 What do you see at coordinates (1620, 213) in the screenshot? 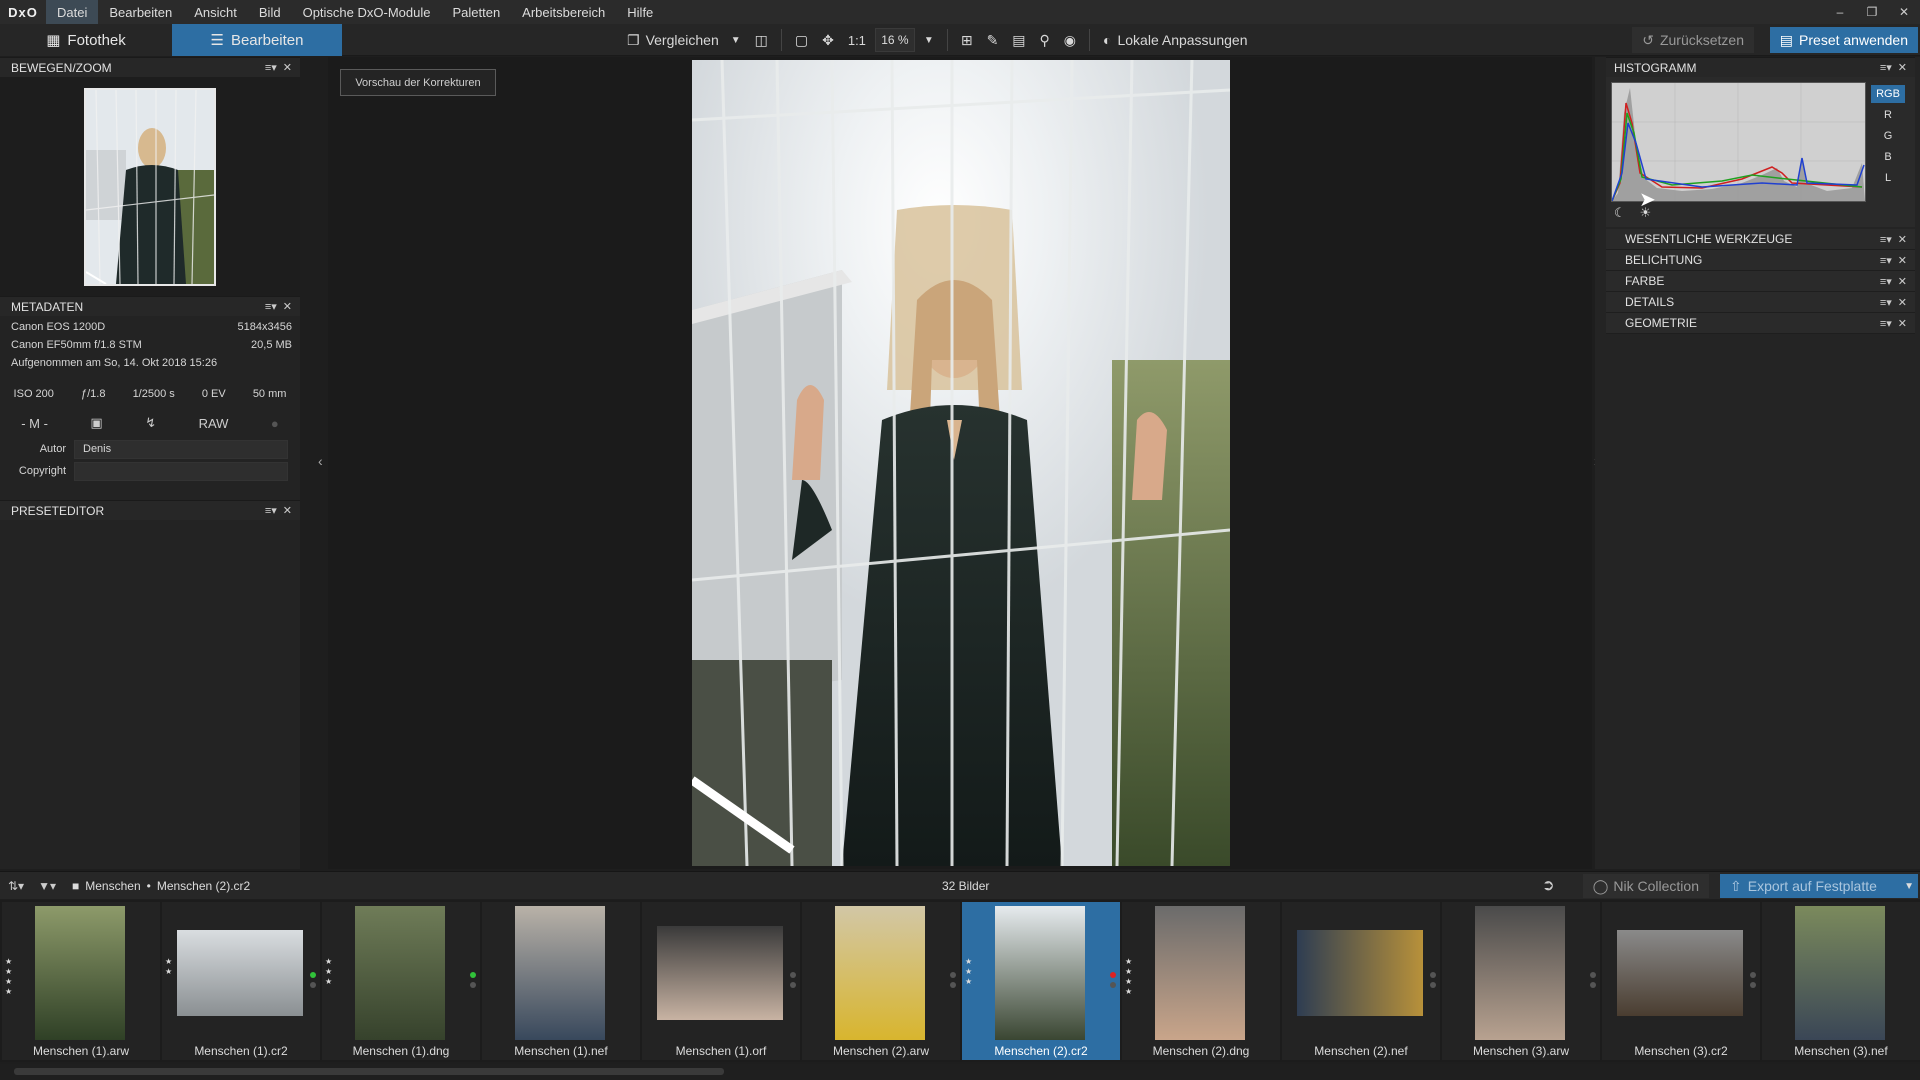
I see `moon-icon: ☾` at bounding box center [1620, 213].